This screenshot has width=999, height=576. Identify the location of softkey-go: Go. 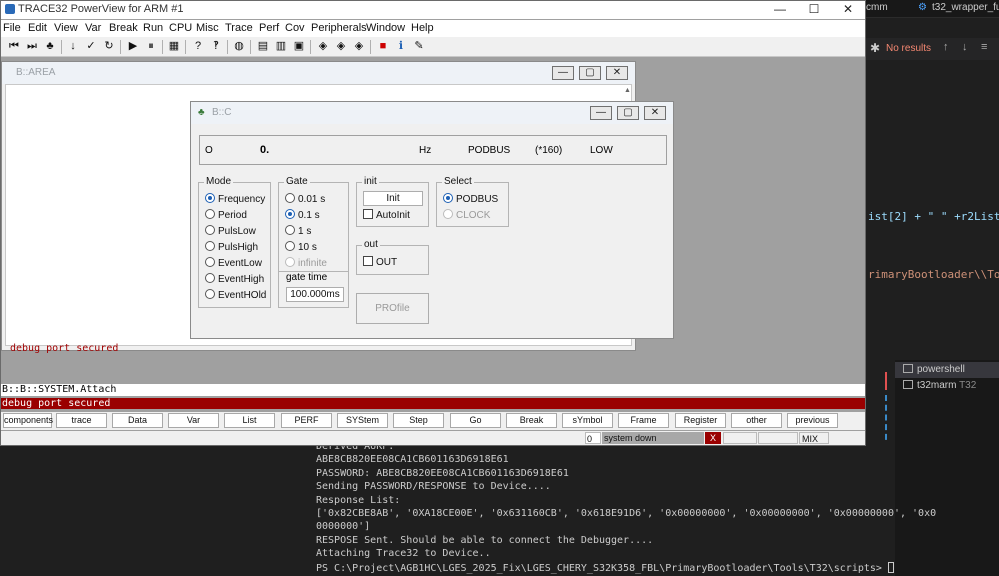
(475, 420).